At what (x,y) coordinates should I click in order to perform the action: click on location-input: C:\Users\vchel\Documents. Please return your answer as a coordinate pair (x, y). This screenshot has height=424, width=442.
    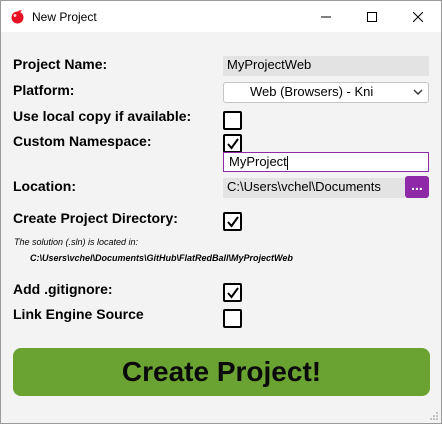
    Looking at the image, I should click on (314, 188).